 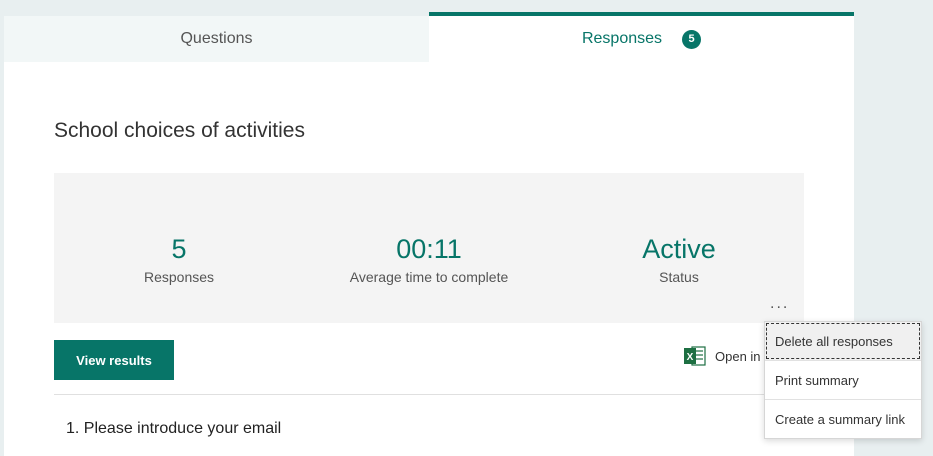 I want to click on stat-responses-value: 5, so click(x=179, y=249).